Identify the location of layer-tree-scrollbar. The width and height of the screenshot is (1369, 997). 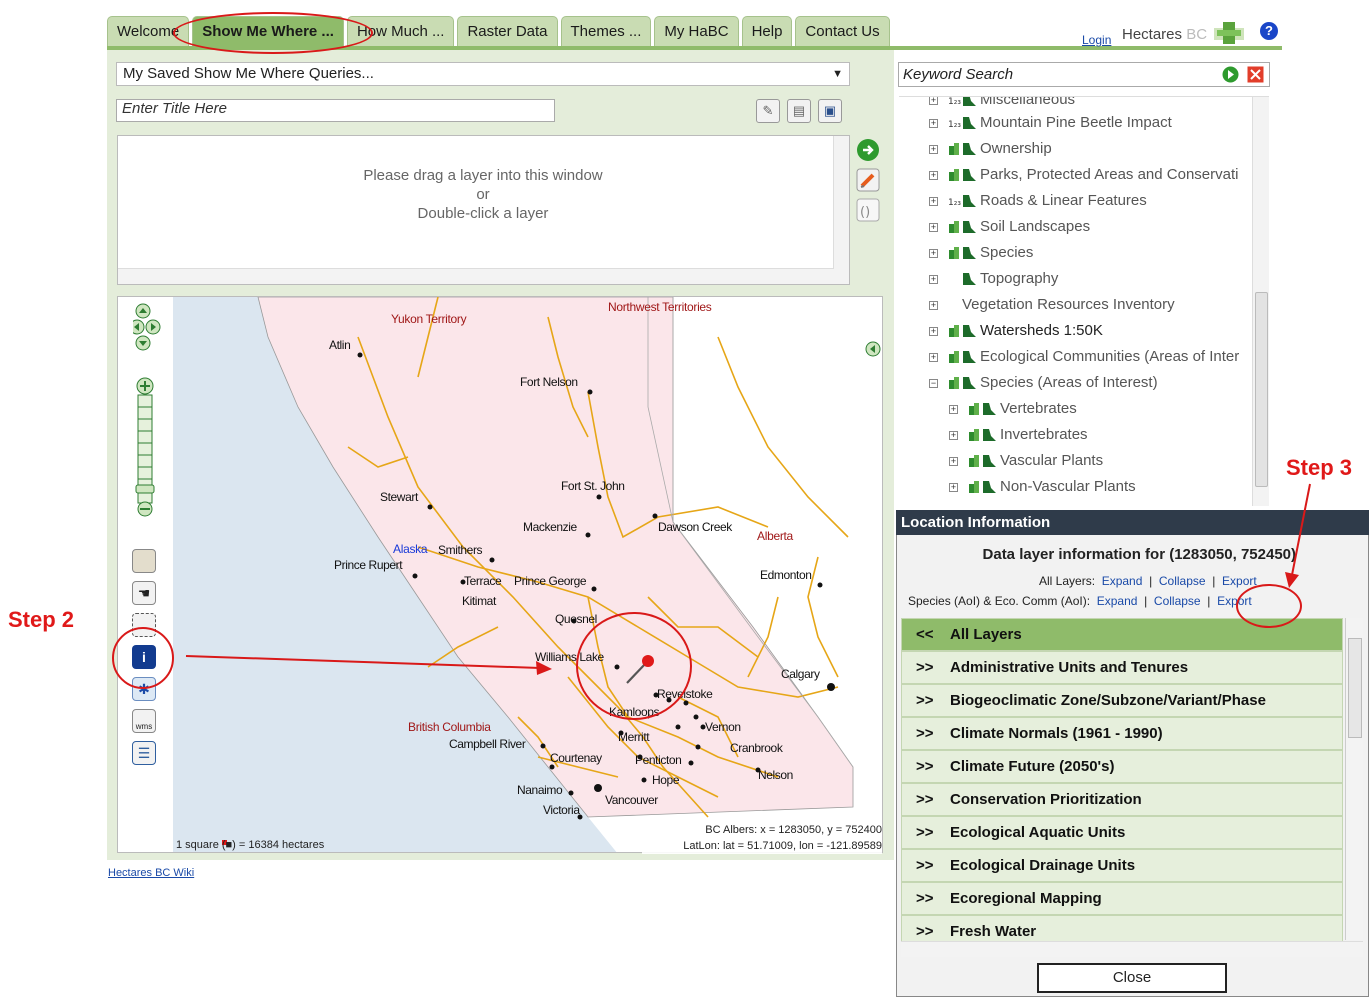
(1260, 301).